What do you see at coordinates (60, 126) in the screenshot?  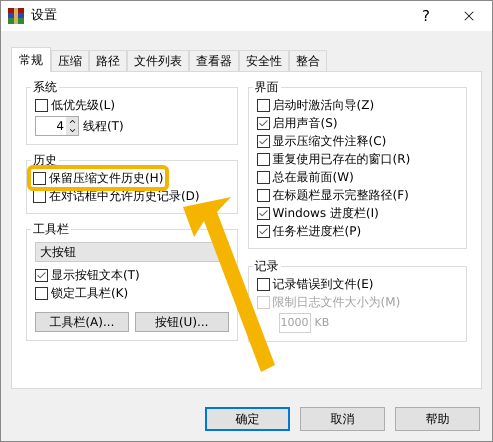 I see `spinner-value: 4` at bounding box center [60, 126].